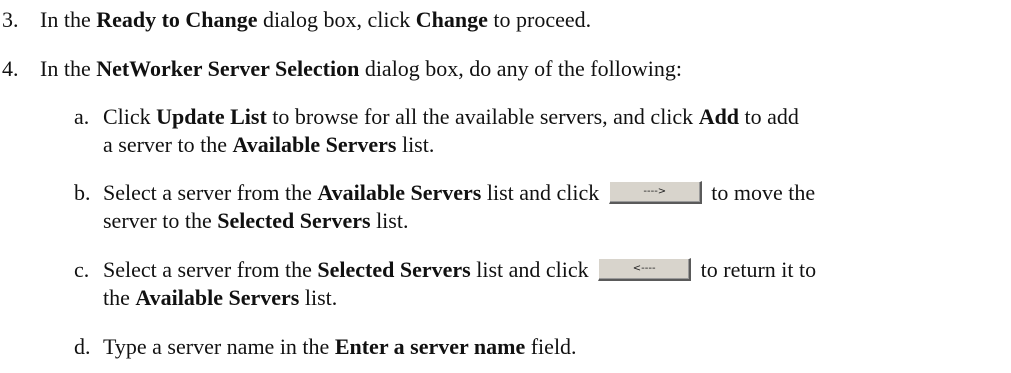 This screenshot has height=373, width=1011. Describe the element at coordinates (220, 297) in the screenshot. I see `substep-text-line2: the Available Servers list.` at that location.